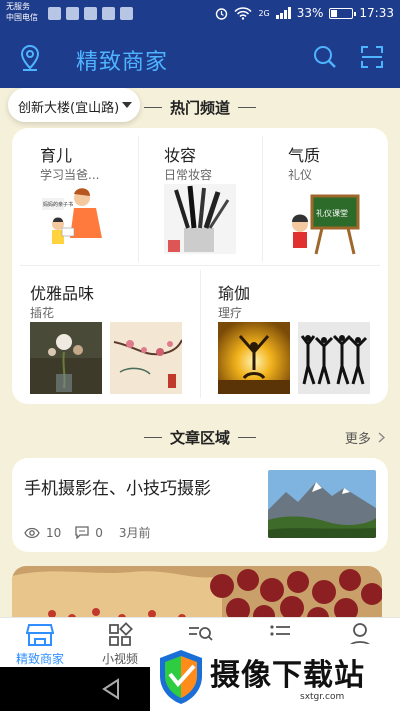  I want to click on network-type: 2G, so click(264, 13).